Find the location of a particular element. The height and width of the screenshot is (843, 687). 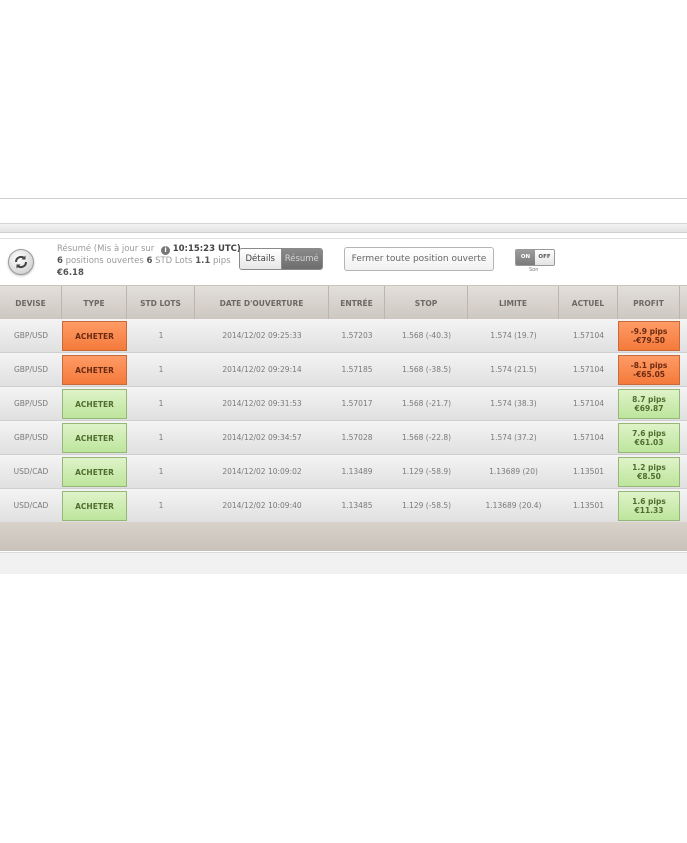

refresh-button is located at coordinates (21, 262).